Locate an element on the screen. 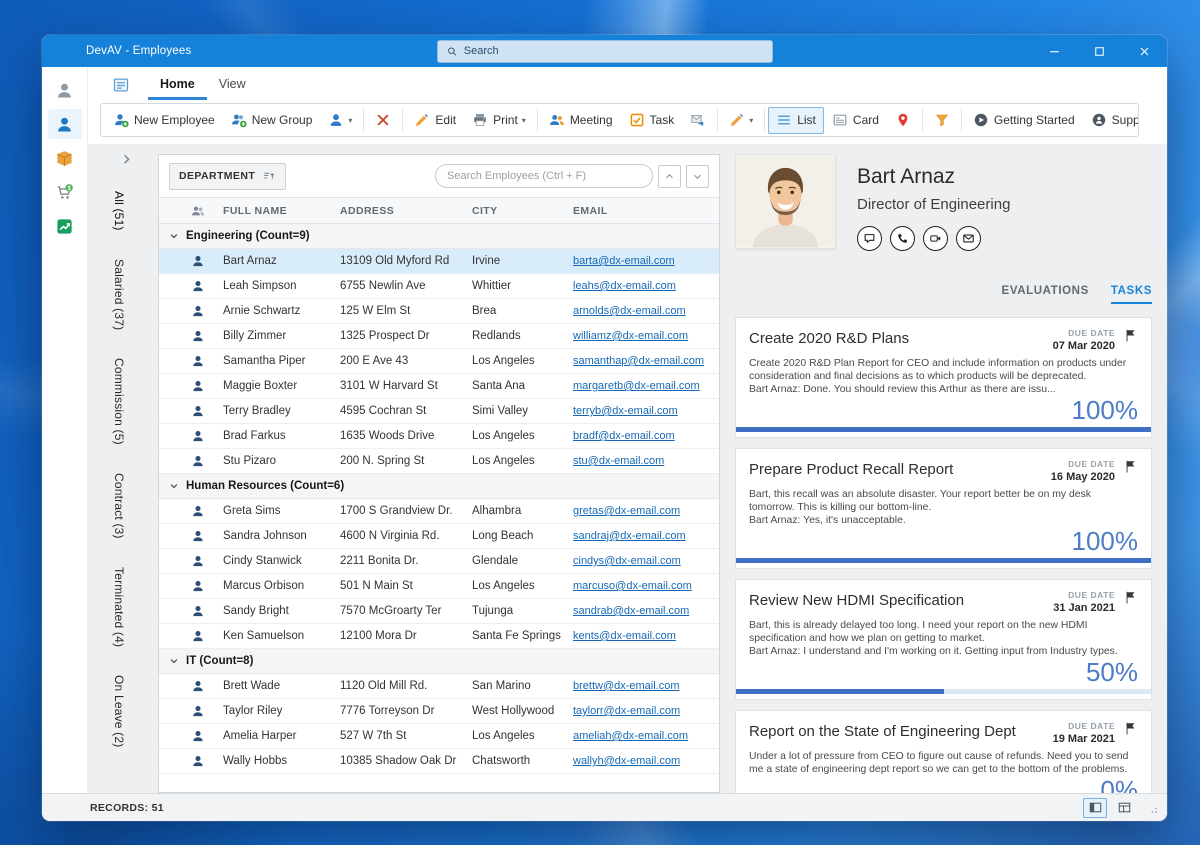  employee-email-link: ameliah@dx-email.com is located at coordinates (630, 736).